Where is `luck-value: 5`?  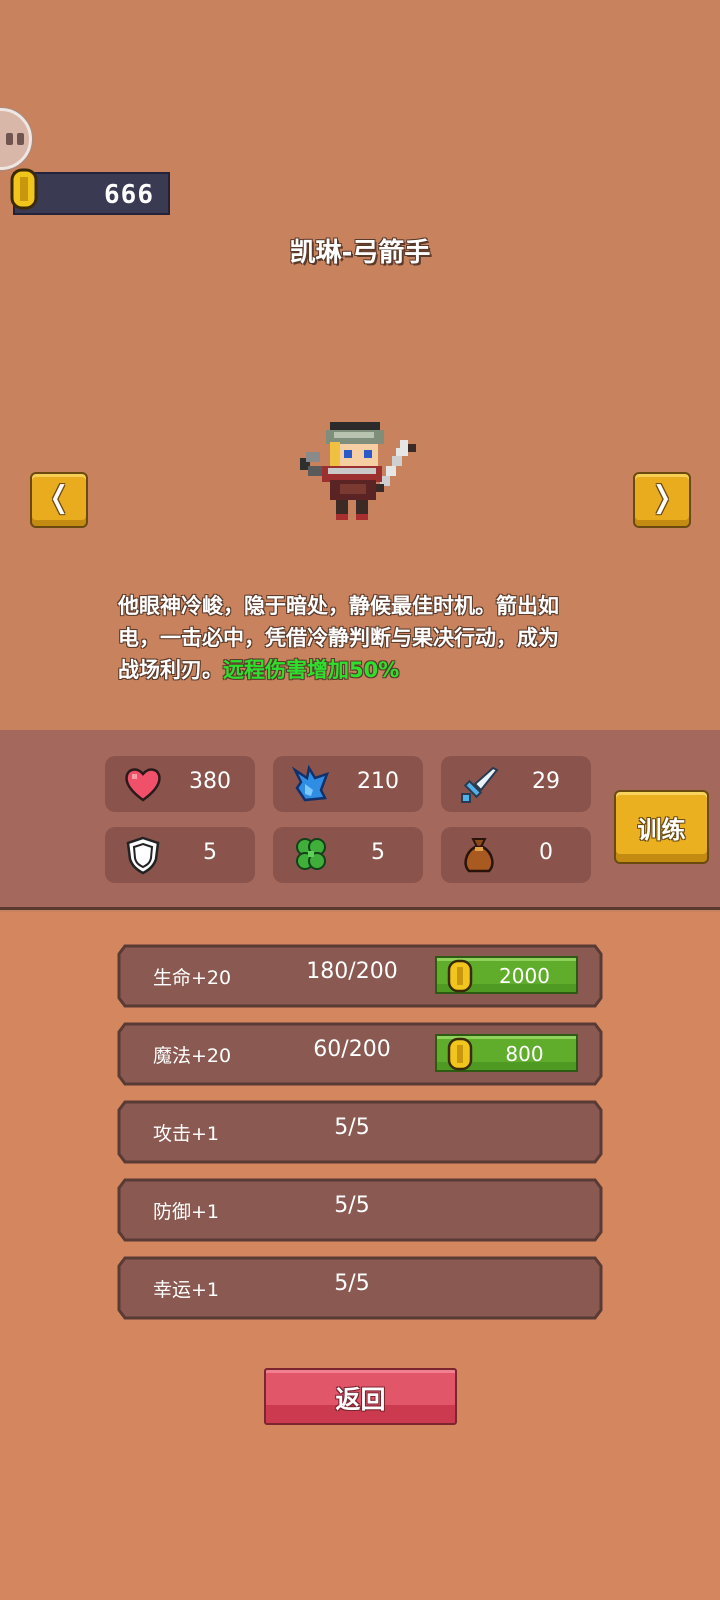 luck-value: 5 is located at coordinates (378, 852).